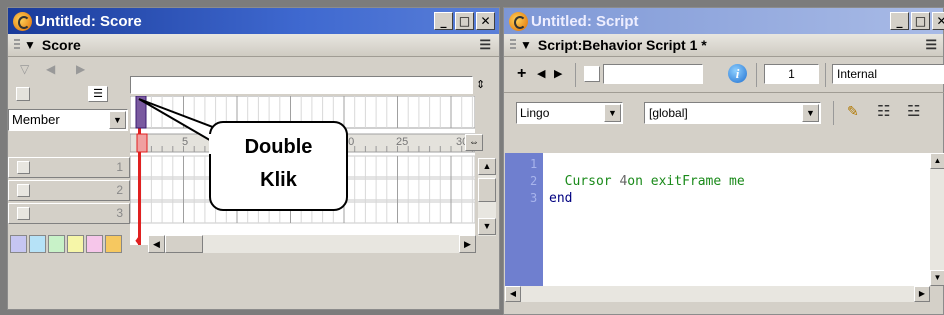 Image resolution: width=944 pixels, height=315 pixels. I want to click on callout-line-1: Double, so click(278, 147).